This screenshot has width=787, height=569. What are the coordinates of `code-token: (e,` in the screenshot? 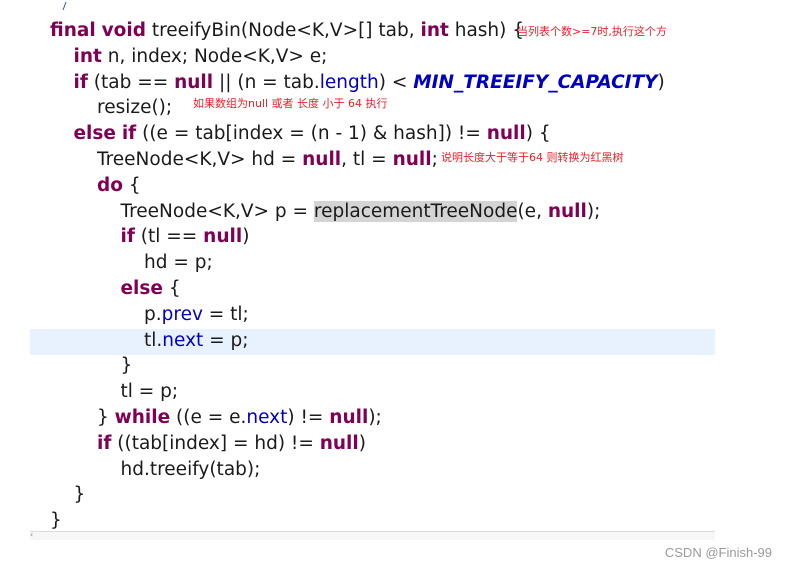 It's located at (532, 211).